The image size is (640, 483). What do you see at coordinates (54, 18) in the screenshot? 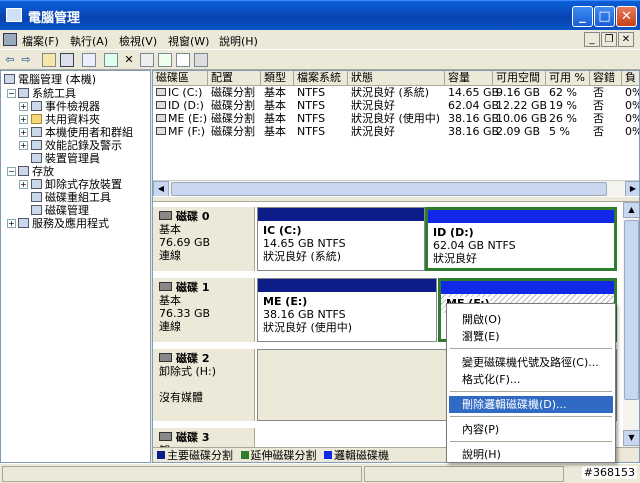
I see `window-title: 電腦管理` at bounding box center [54, 18].